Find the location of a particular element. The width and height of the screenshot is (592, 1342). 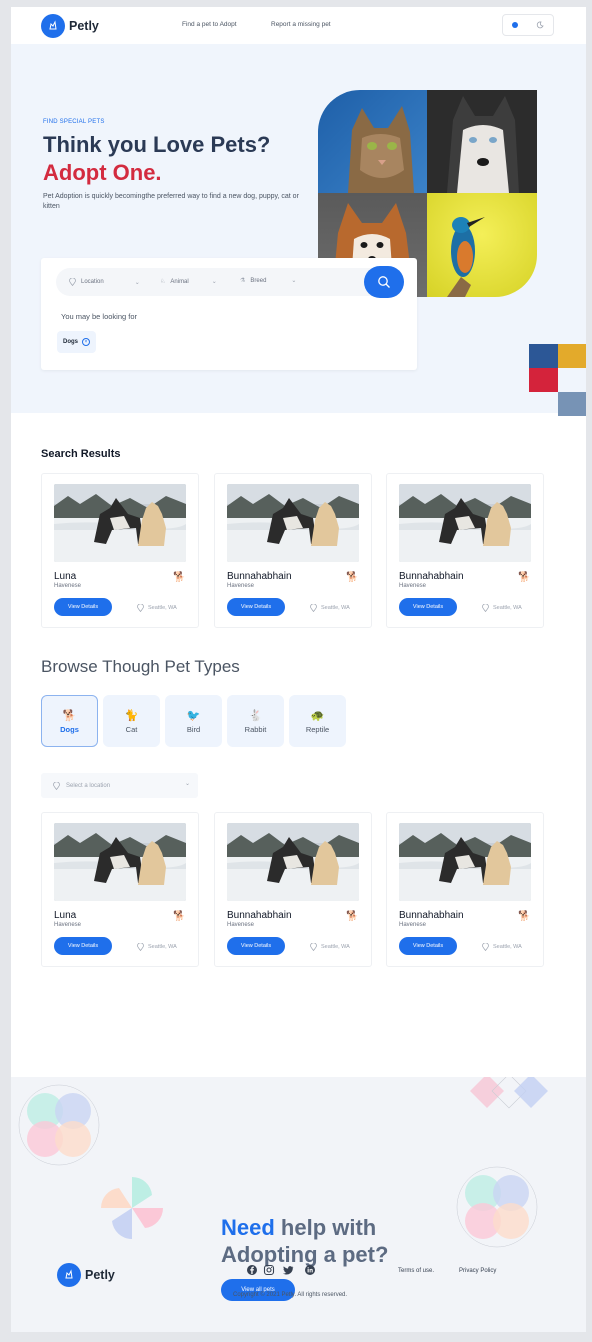

footer-logo-text: Petly is located at coordinates (100, 1275).